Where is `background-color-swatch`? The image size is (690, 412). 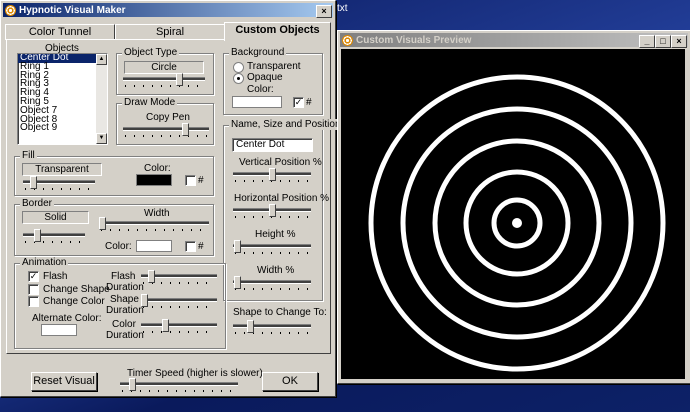 background-color-swatch is located at coordinates (257, 102).